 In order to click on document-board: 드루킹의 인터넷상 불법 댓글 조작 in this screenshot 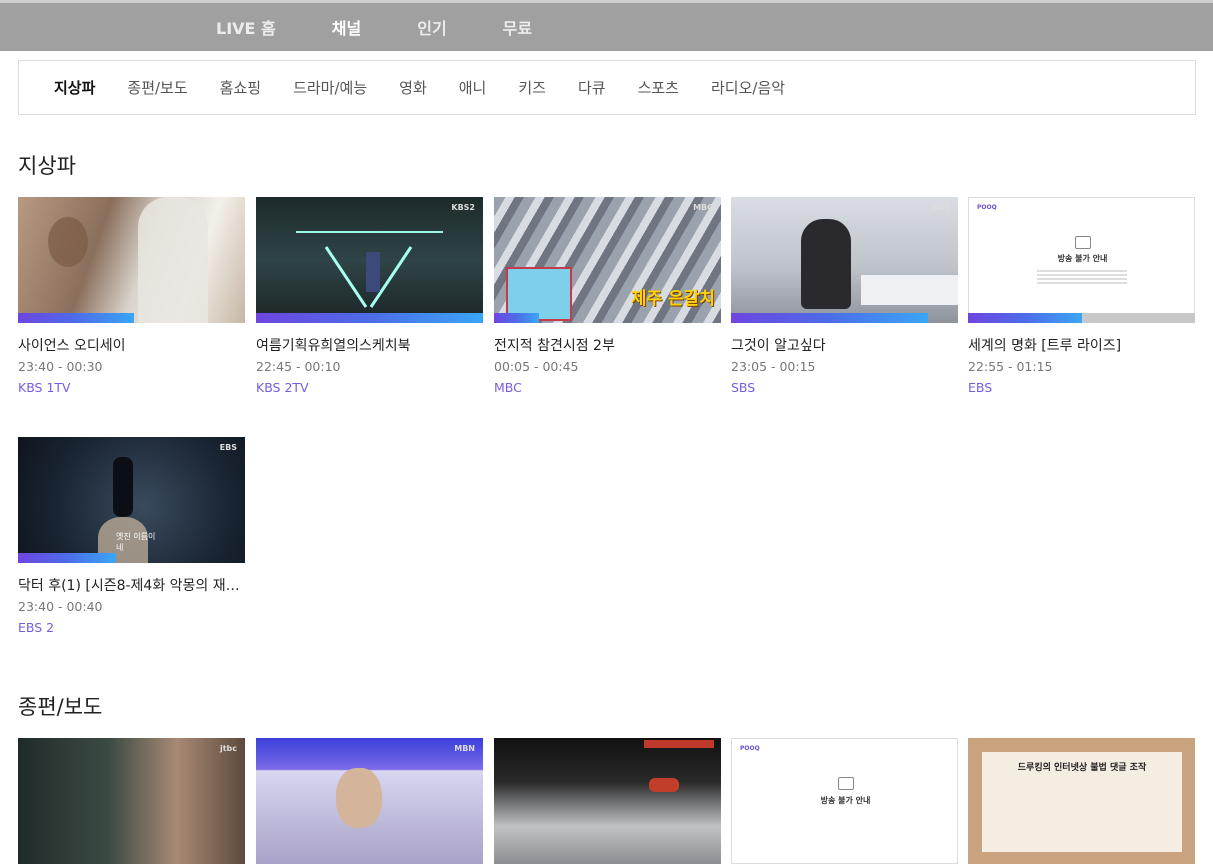, I will do `click(1082, 802)`.